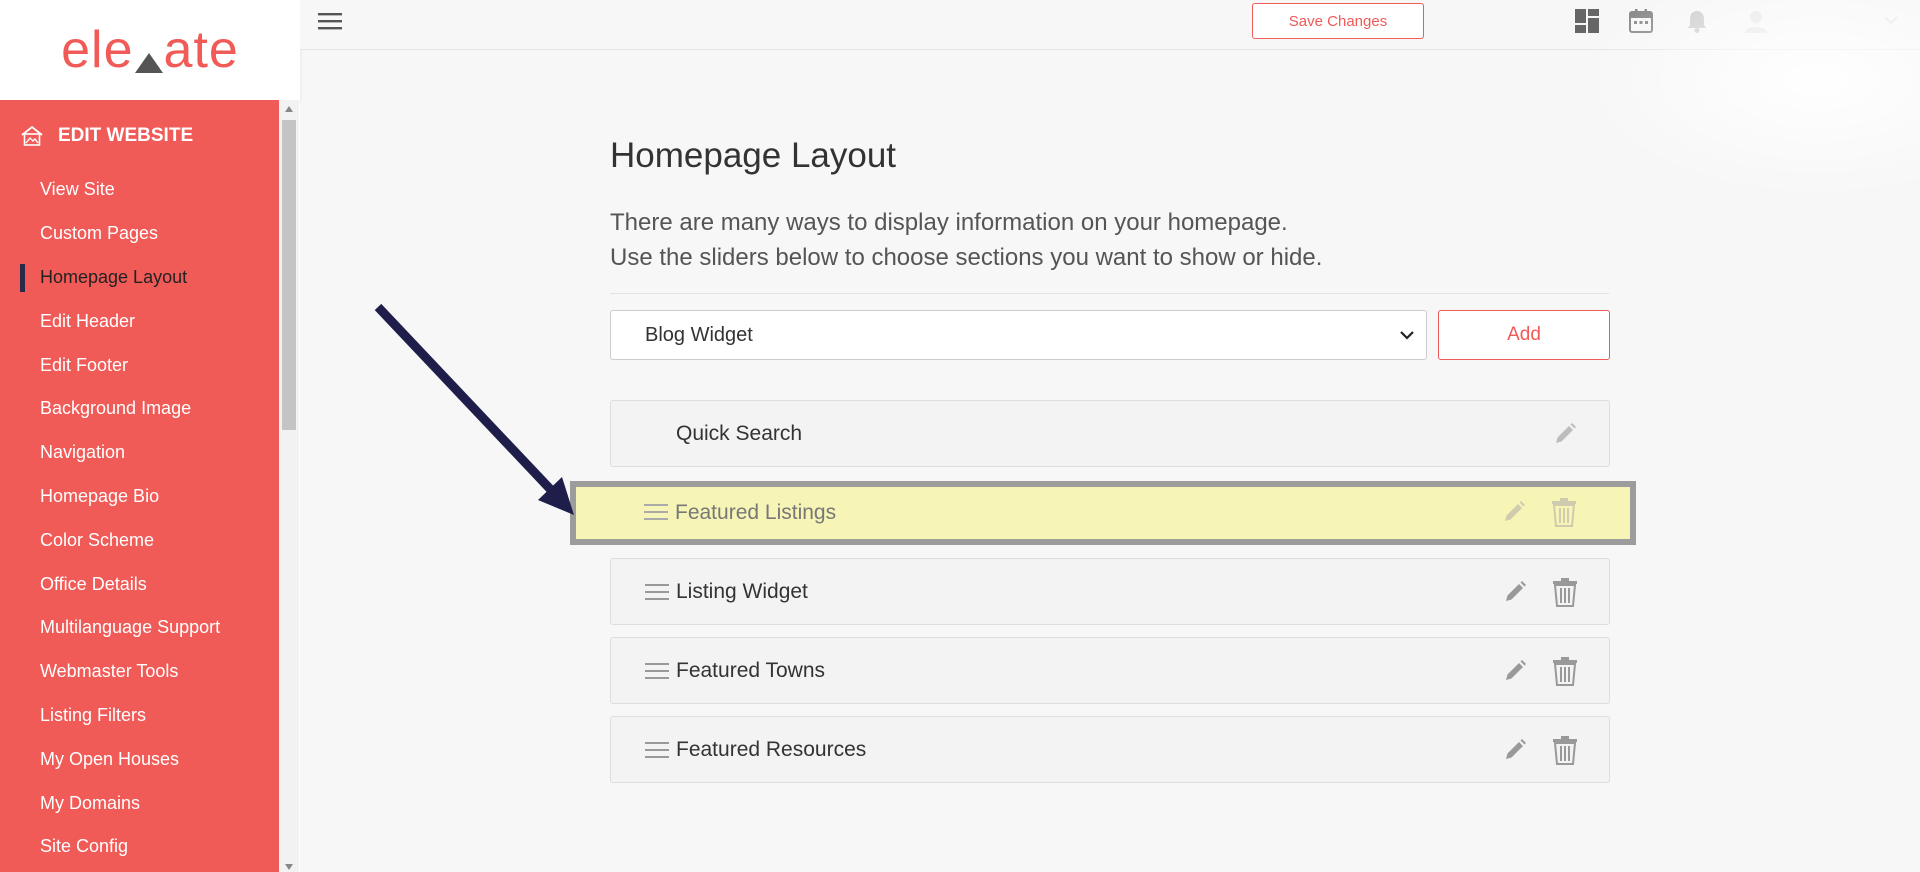  What do you see at coordinates (139, 497) in the screenshot?
I see `sidebar-item-homepage-bio: Homepage Bio` at bounding box center [139, 497].